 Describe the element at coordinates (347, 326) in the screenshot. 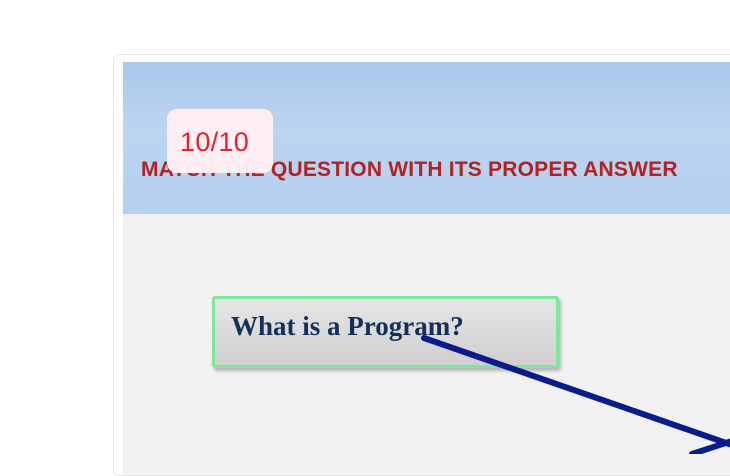

I see `question-label: What is a Program?` at that location.